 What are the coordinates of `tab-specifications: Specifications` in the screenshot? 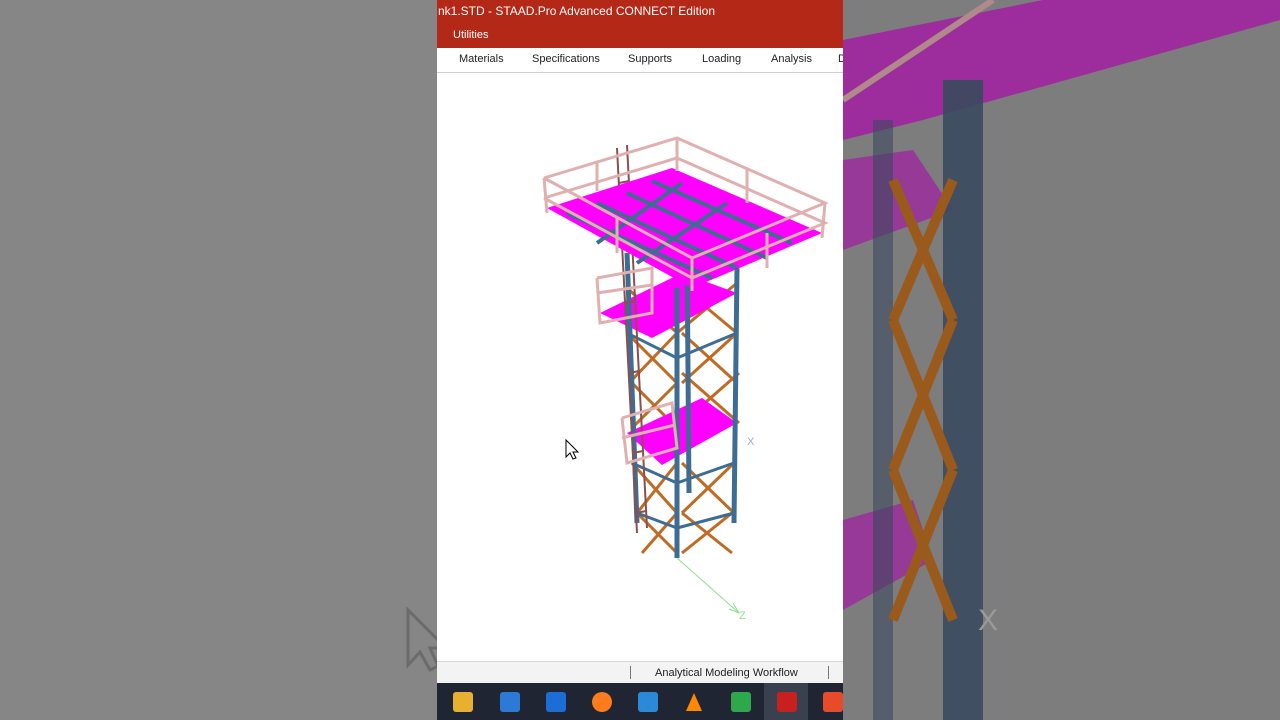 It's located at (566, 59).